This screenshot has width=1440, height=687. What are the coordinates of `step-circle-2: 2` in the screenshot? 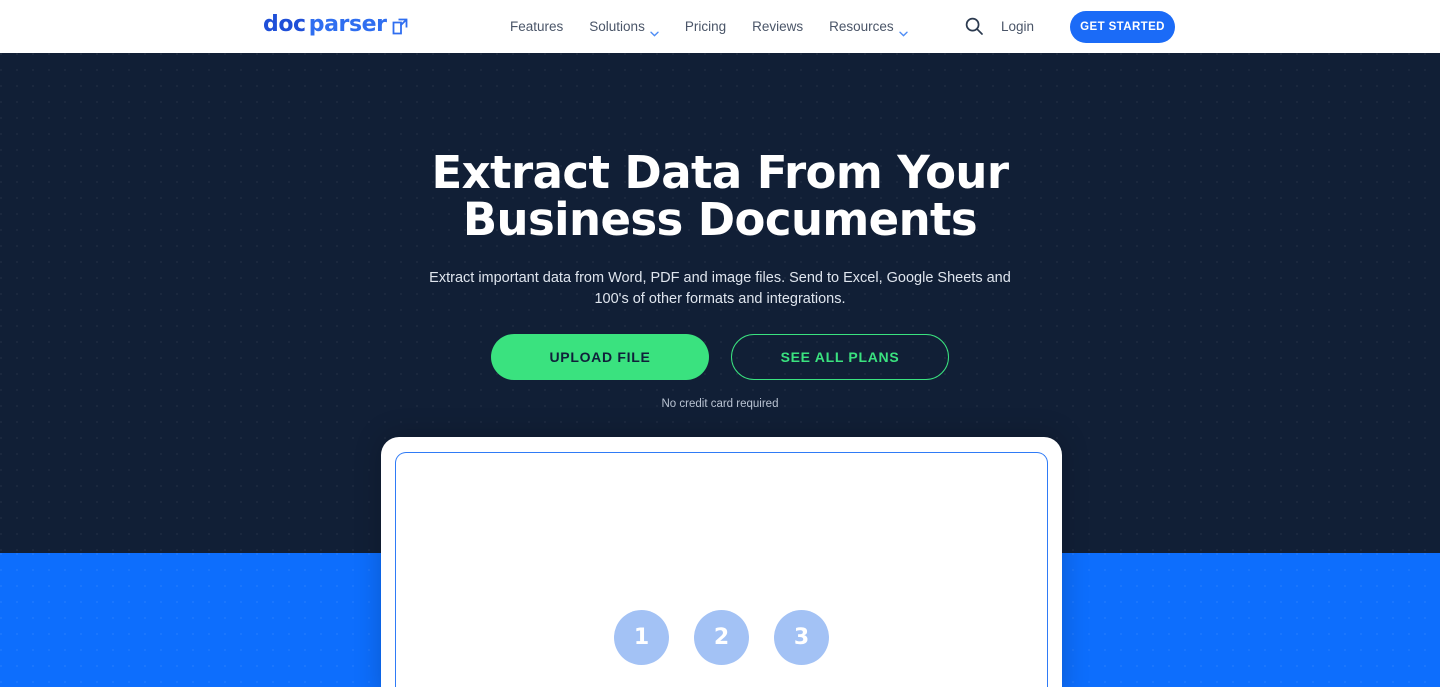 It's located at (721, 637).